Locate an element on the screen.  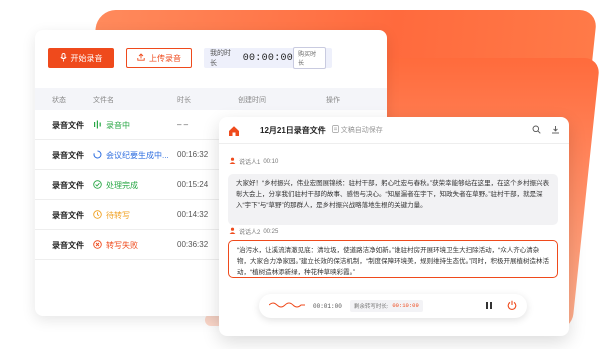
duration-label: 我的时长 is located at coordinates (220, 58).